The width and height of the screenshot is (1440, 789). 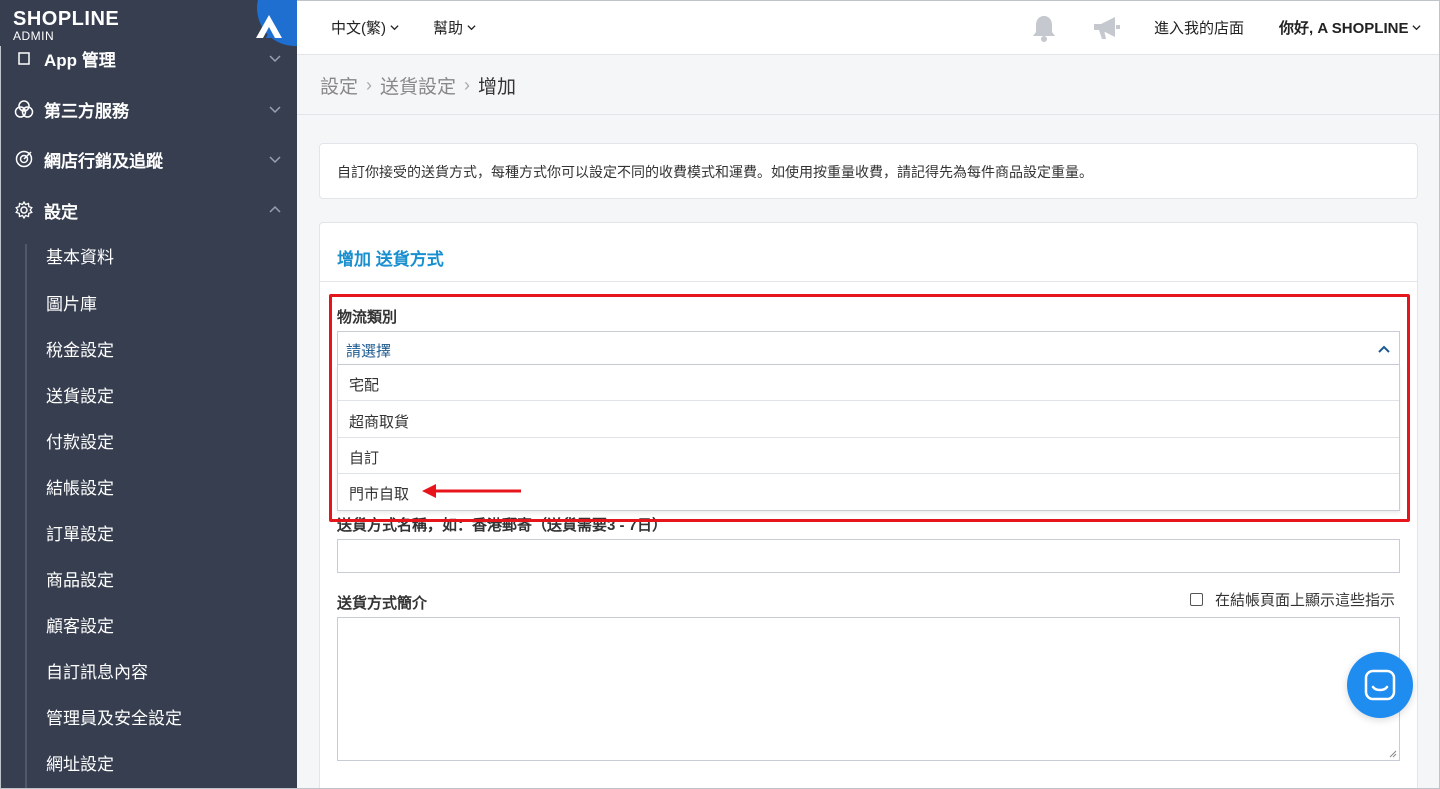 What do you see at coordinates (24, 58) in the screenshot?
I see `app-icon` at bounding box center [24, 58].